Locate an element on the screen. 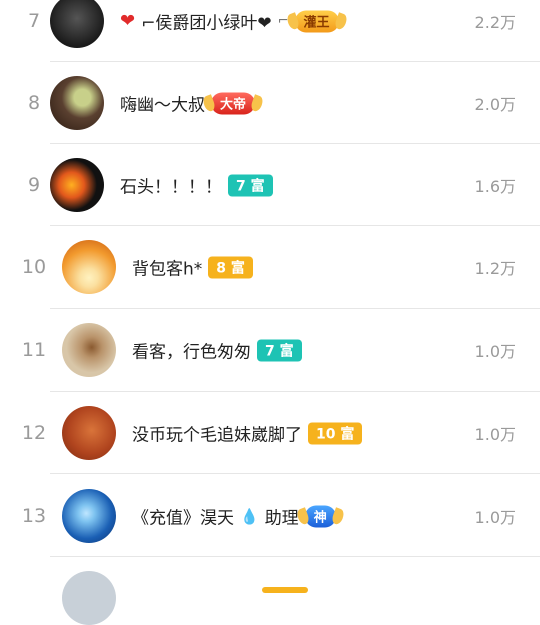 The height and width of the screenshot is (625, 540). user-name-text: 背包客h* is located at coordinates (167, 269).